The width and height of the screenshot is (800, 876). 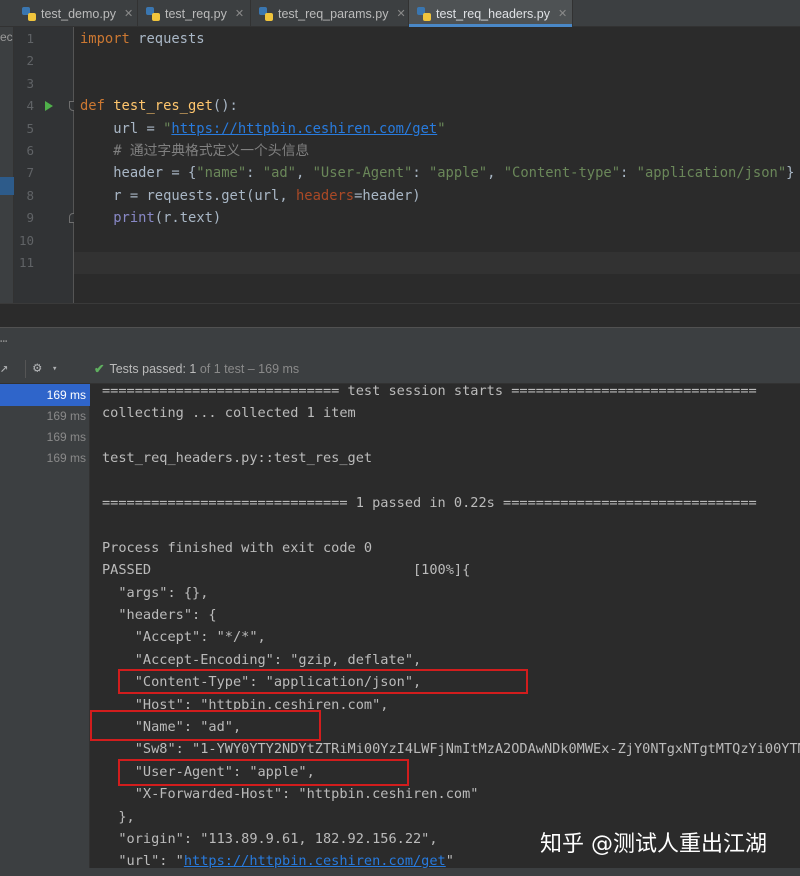 What do you see at coordinates (30, 218) in the screenshot?
I see `line-number: 9` at bounding box center [30, 218].